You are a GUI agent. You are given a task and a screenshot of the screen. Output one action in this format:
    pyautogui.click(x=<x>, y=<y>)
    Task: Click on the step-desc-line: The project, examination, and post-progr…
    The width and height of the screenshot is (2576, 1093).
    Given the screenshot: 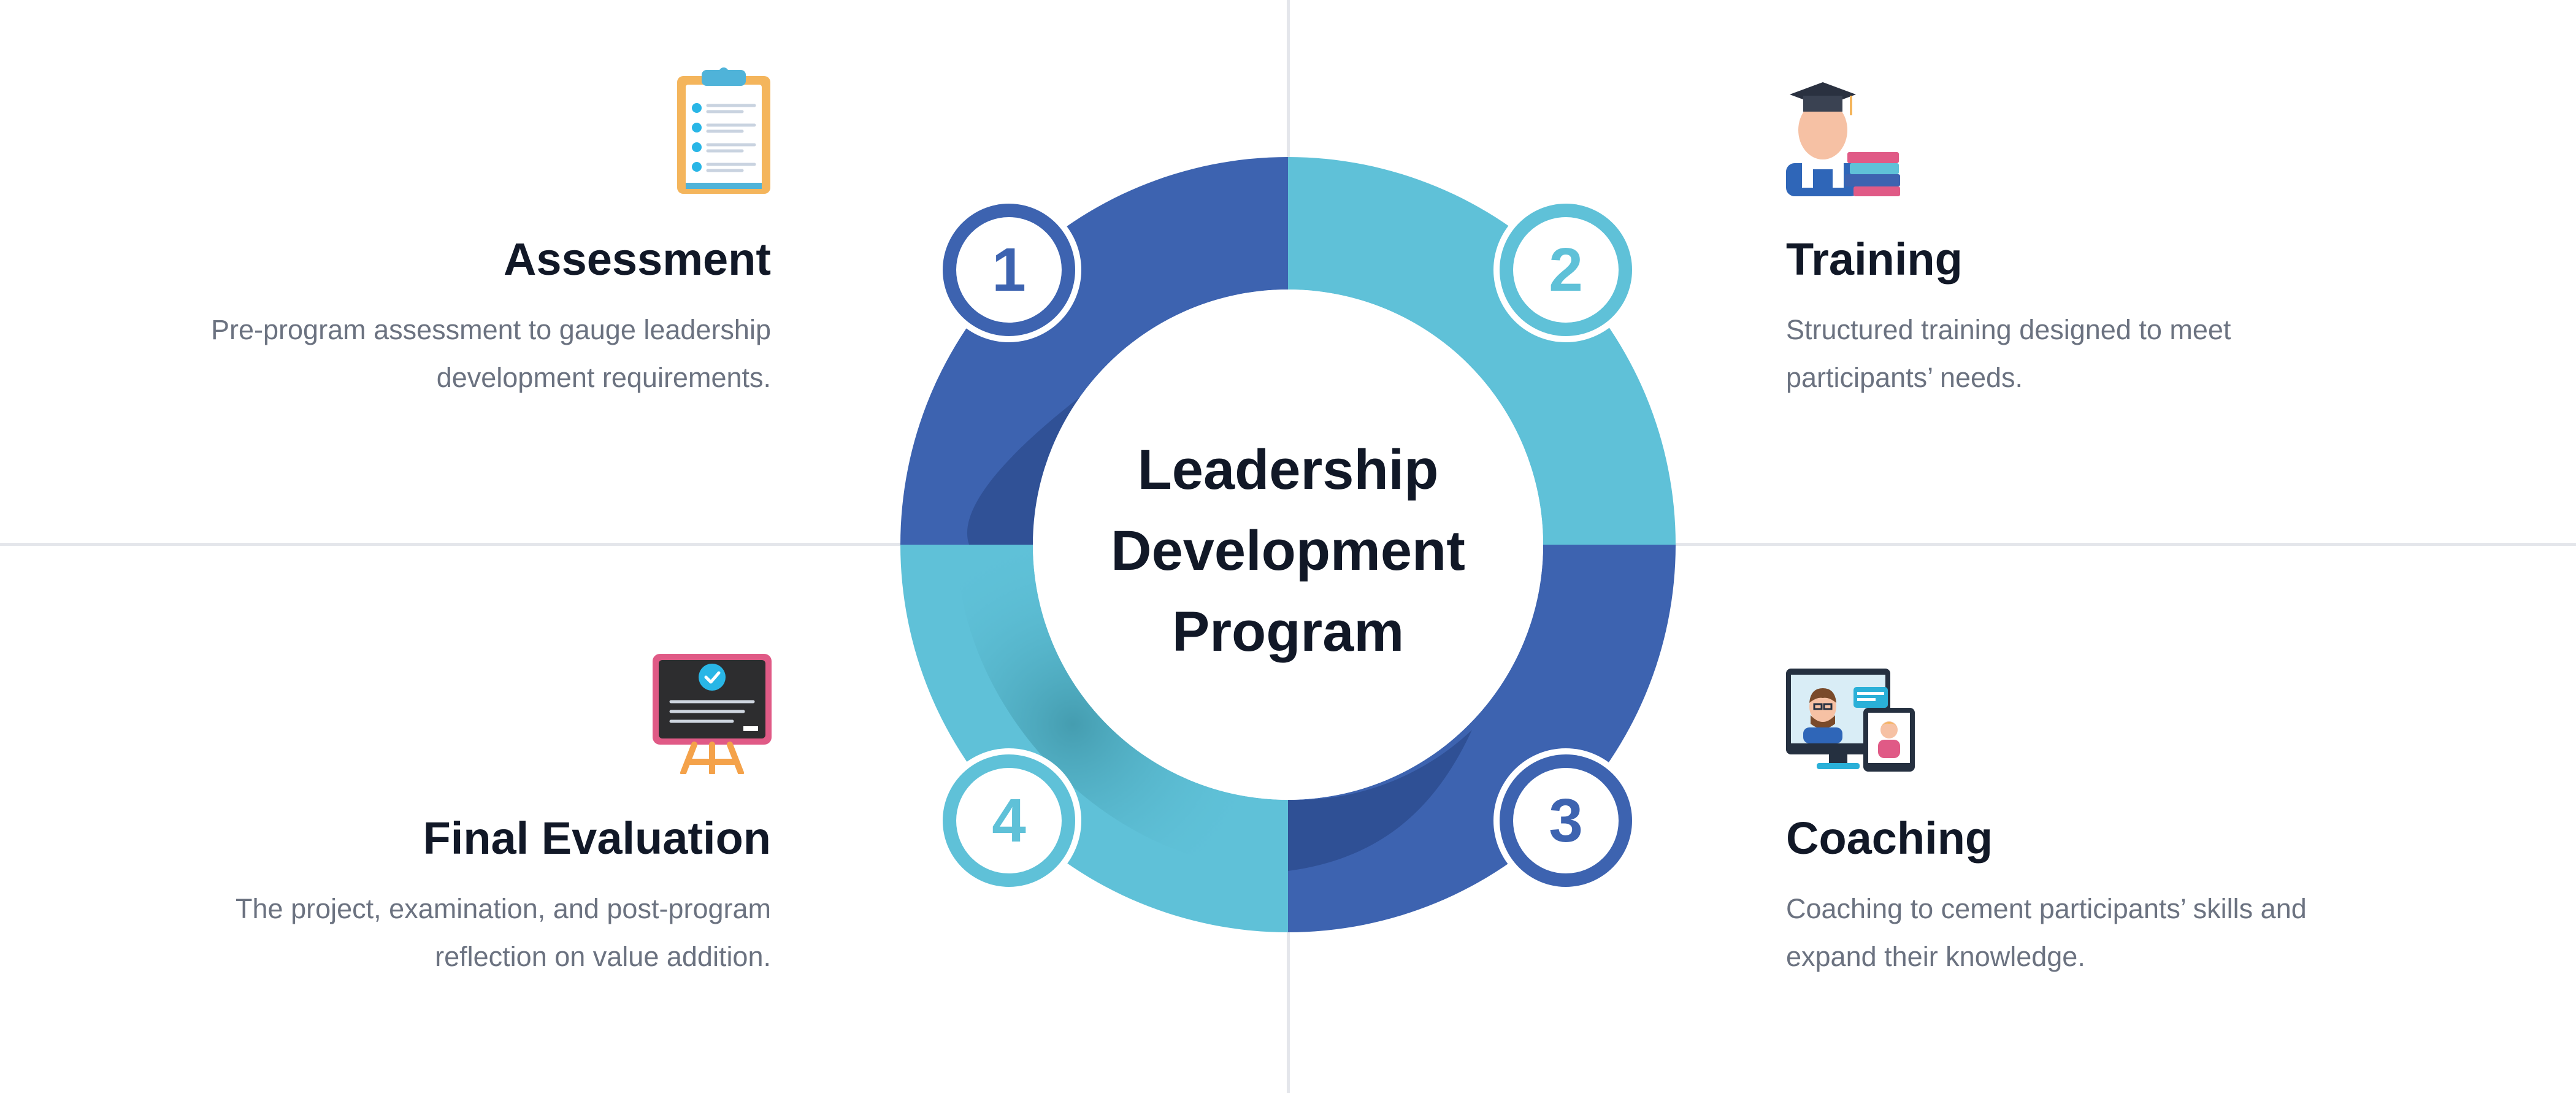 What is the action you would take?
    pyautogui.click(x=503, y=909)
    